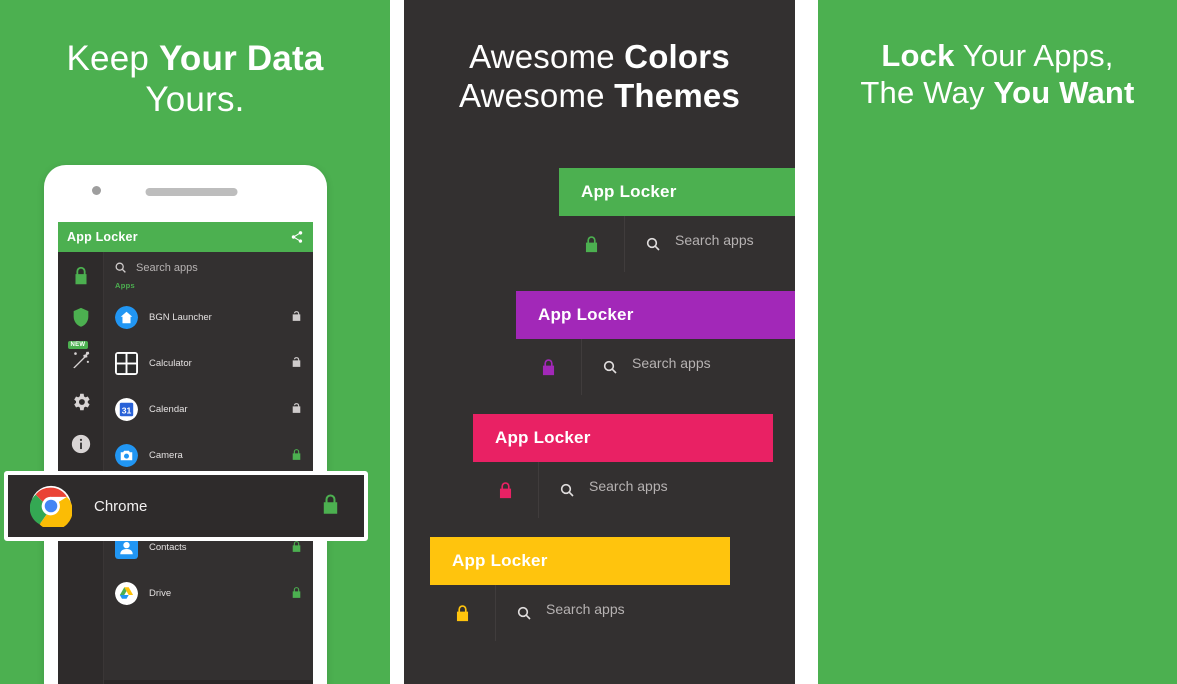 Image resolution: width=1177 pixels, height=684 pixels. I want to click on headline-2-bold-1: Colors, so click(677, 56).